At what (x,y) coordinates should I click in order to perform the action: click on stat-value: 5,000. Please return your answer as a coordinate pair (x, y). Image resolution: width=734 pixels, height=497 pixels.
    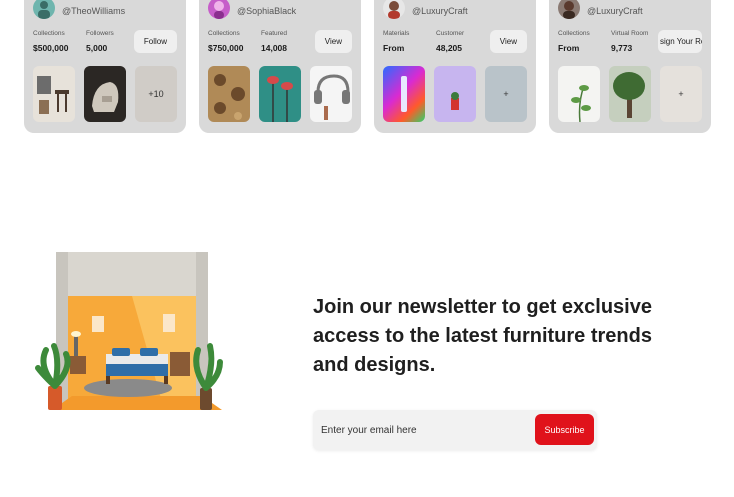
    Looking at the image, I should click on (97, 48).